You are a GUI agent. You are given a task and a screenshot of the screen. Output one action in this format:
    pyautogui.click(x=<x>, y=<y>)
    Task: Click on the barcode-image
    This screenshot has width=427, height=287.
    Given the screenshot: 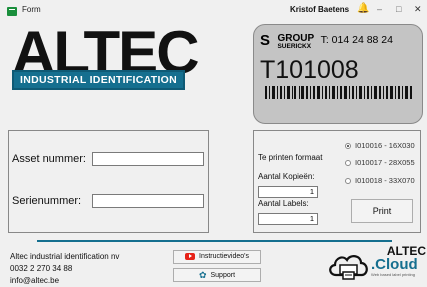 What is the action you would take?
    pyautogui.click(x=338, y=92)
    